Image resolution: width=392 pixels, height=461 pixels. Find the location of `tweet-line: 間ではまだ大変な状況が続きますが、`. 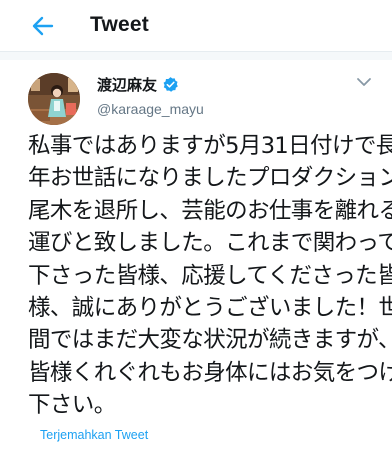

tweet-line: 間ではまだ大変な状況が続きますが、 is located at coordinates (210, 340).